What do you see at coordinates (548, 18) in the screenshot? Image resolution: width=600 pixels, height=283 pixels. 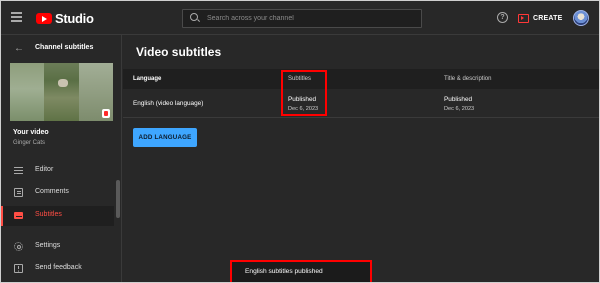 I see `create-label: CREATE` at bounding box center [548, 18].